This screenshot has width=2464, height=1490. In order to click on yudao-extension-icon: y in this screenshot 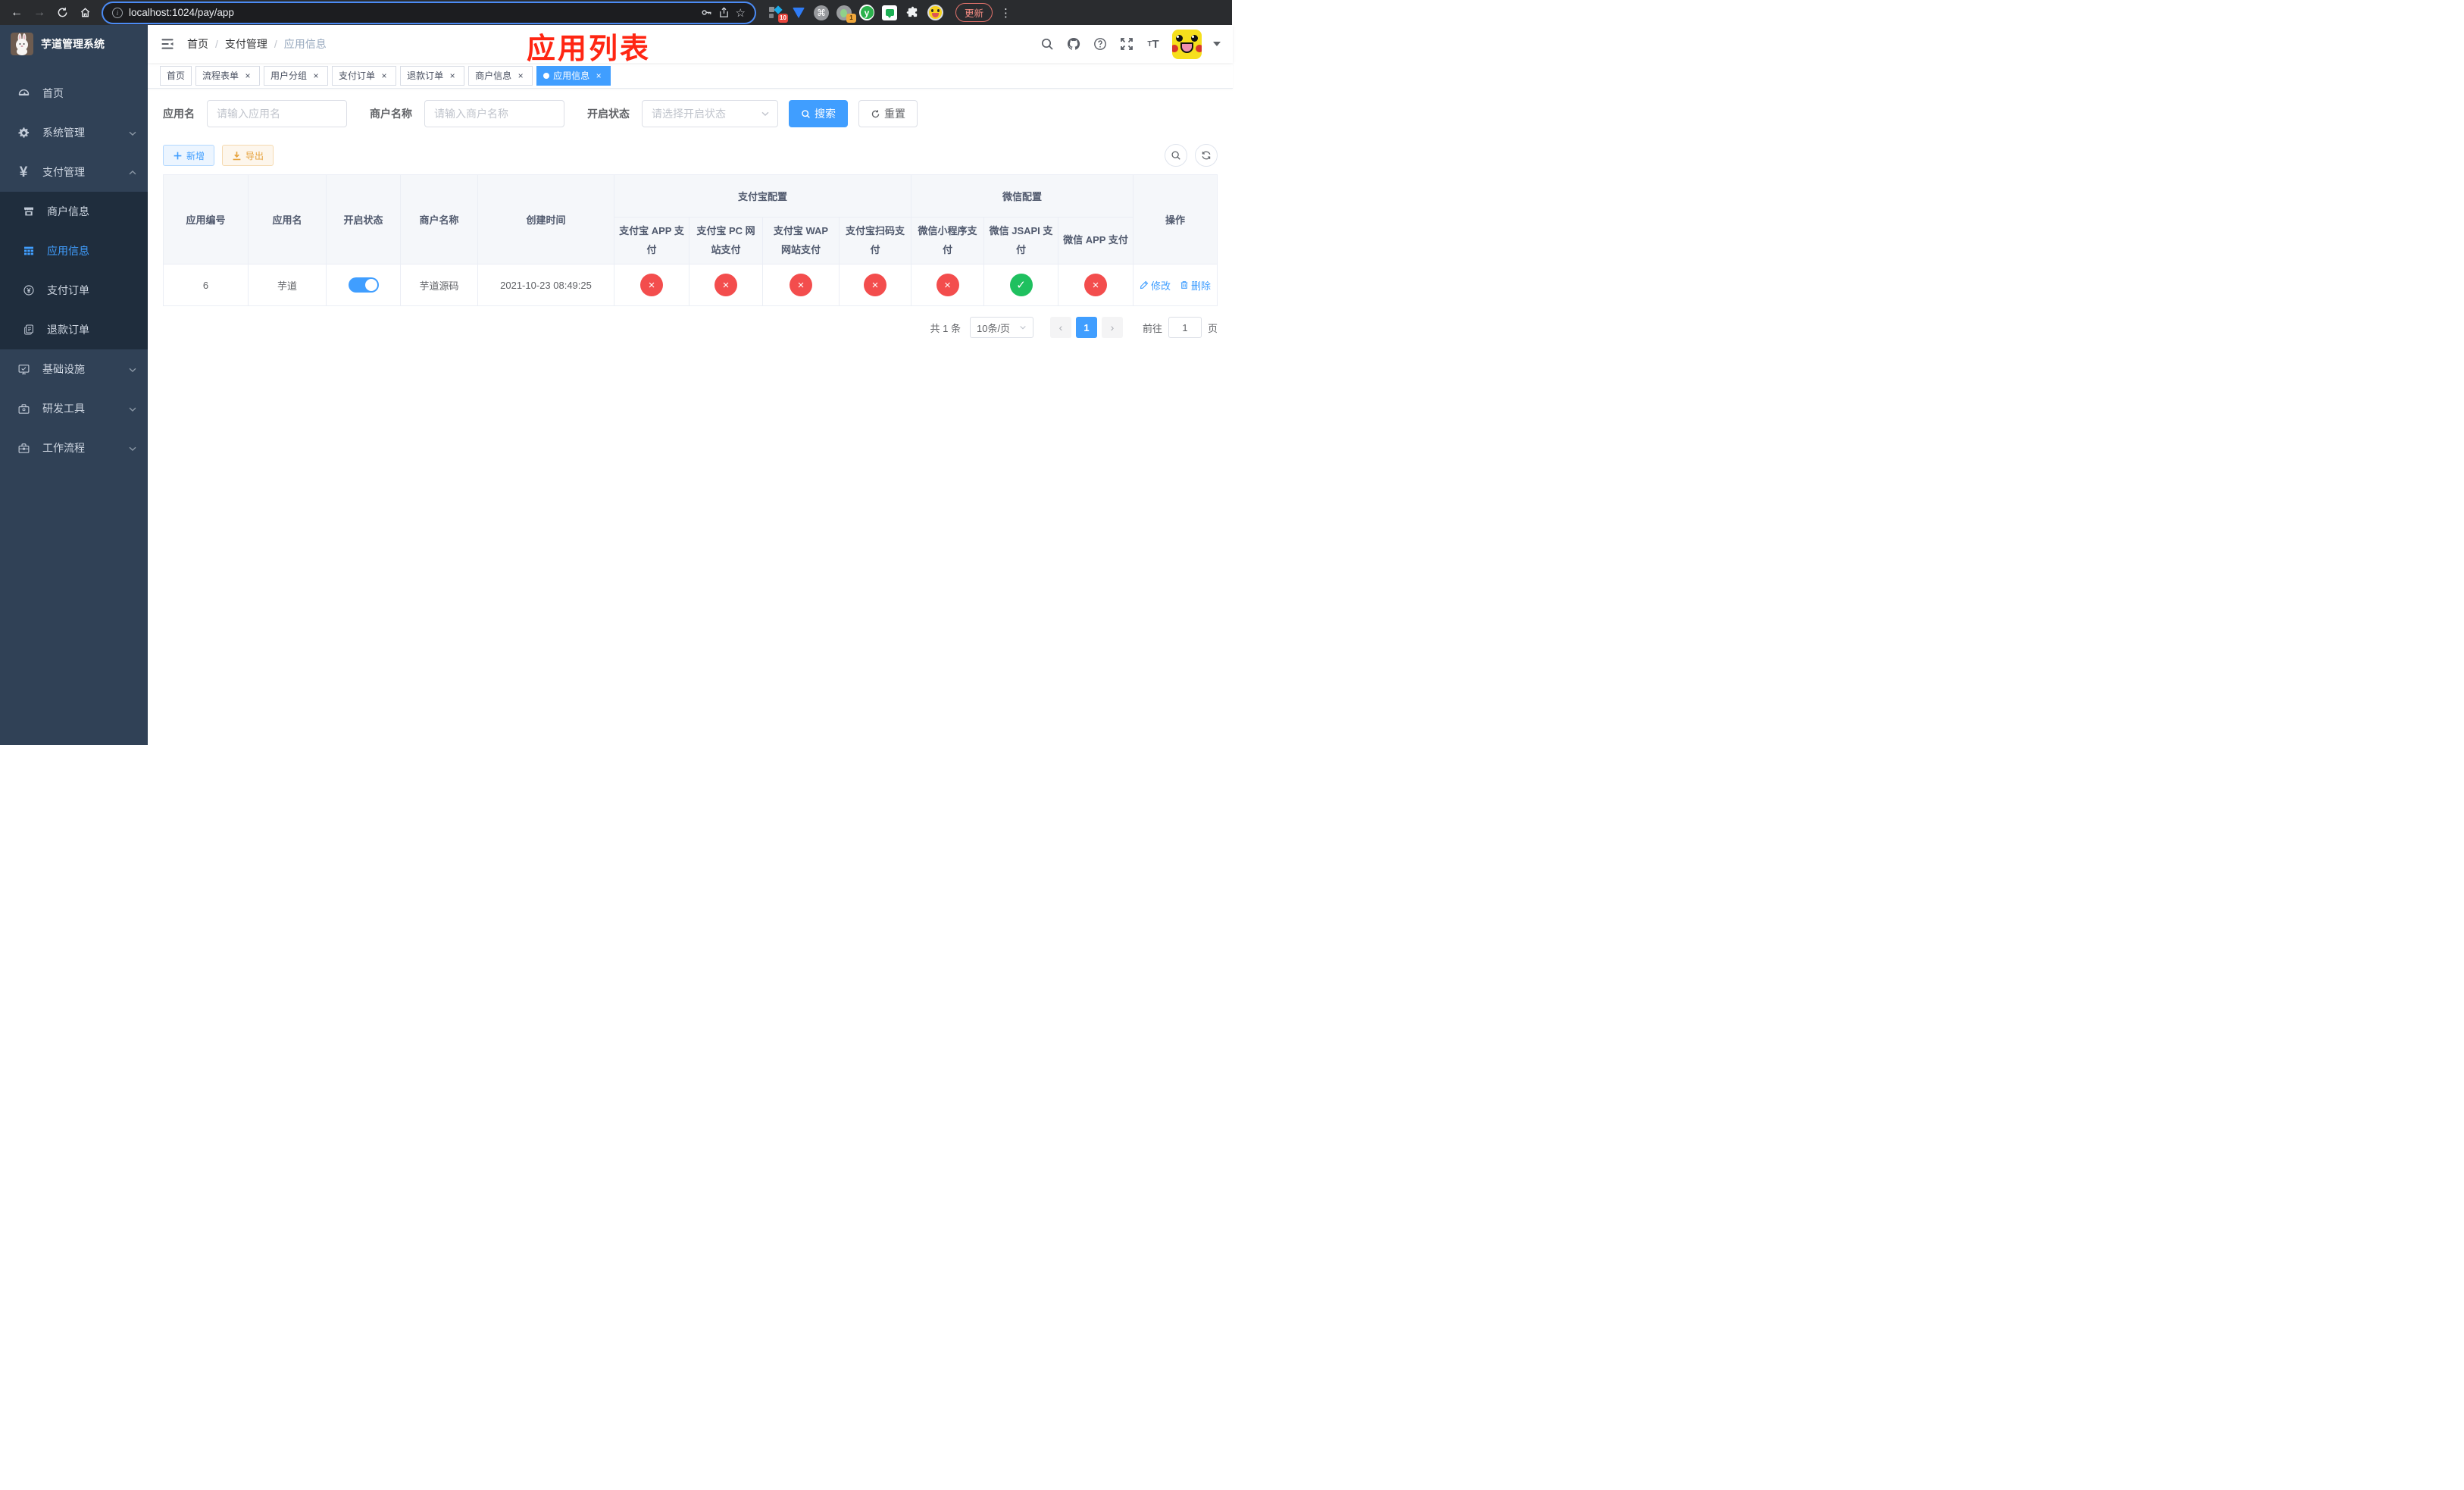, I will do `click(866, 13)`.